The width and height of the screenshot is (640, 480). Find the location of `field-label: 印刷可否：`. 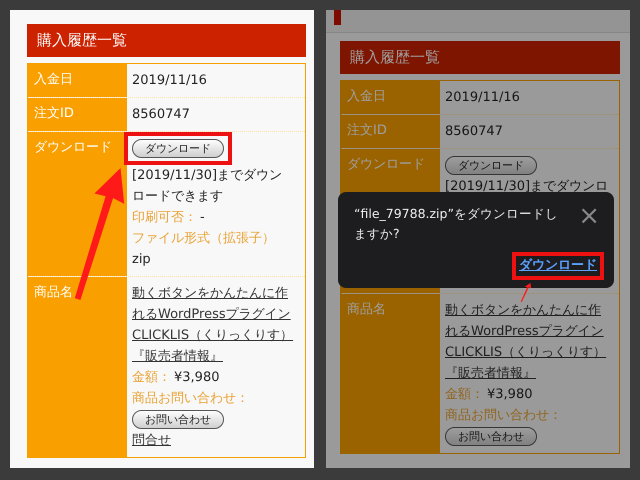

field-label: 印刷可否： is located at coordinates (164, 218).